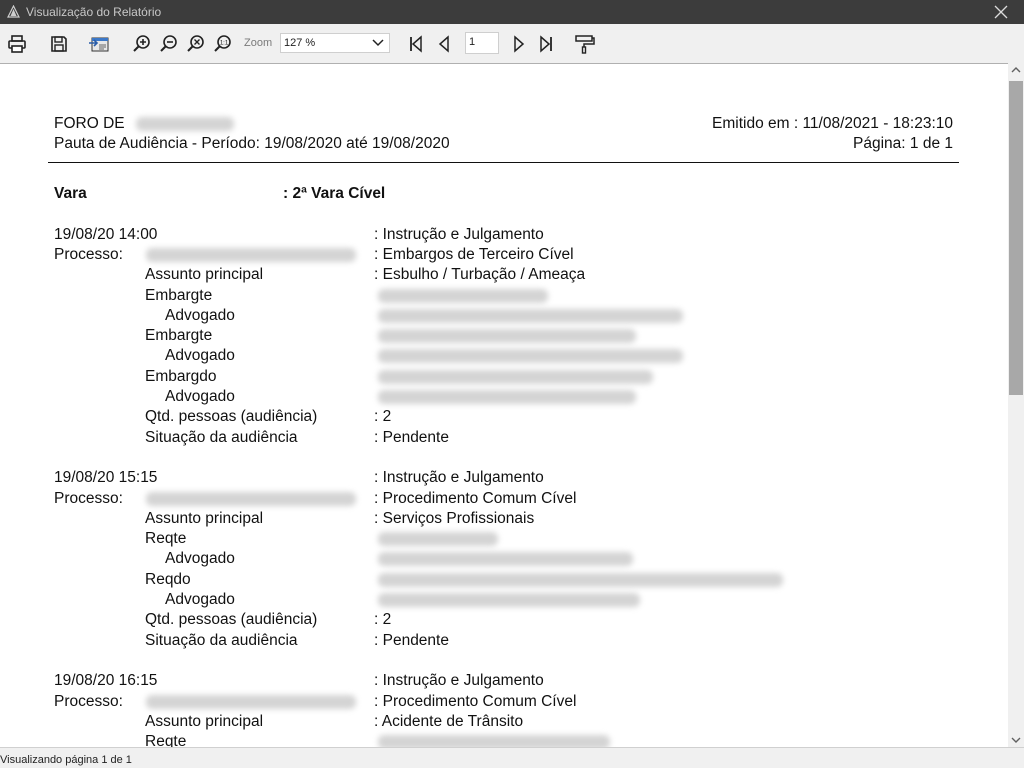 The height and width of the screenshot is (768, 1024). Describe the element at coordinates (258, 43) in the screenshot. I see `zoom-label: Zoom` at that location.